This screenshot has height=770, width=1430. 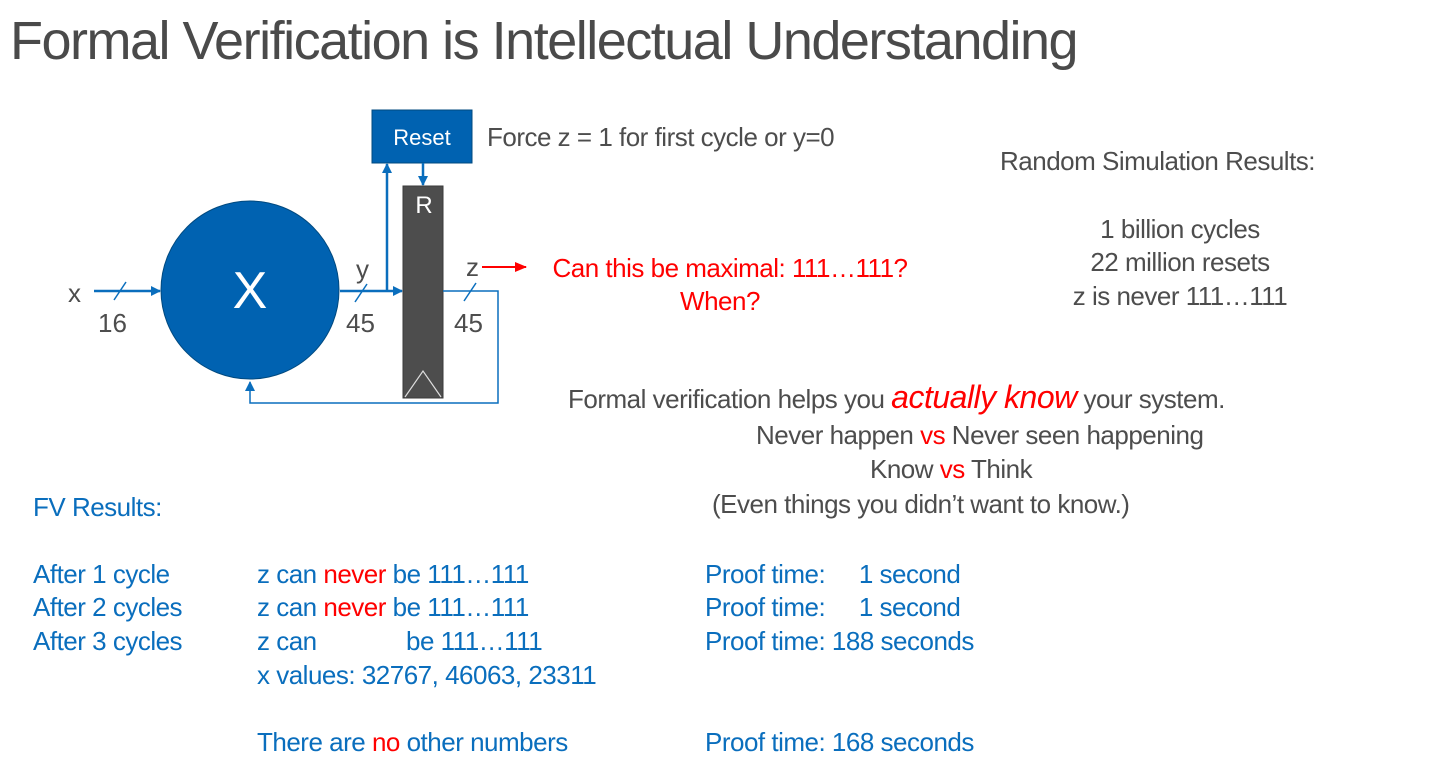 What do you see at coordinates (287, 641) in the screenshot?
I see `fv-row-result-pre: z can` at bounding box center [287, 641].